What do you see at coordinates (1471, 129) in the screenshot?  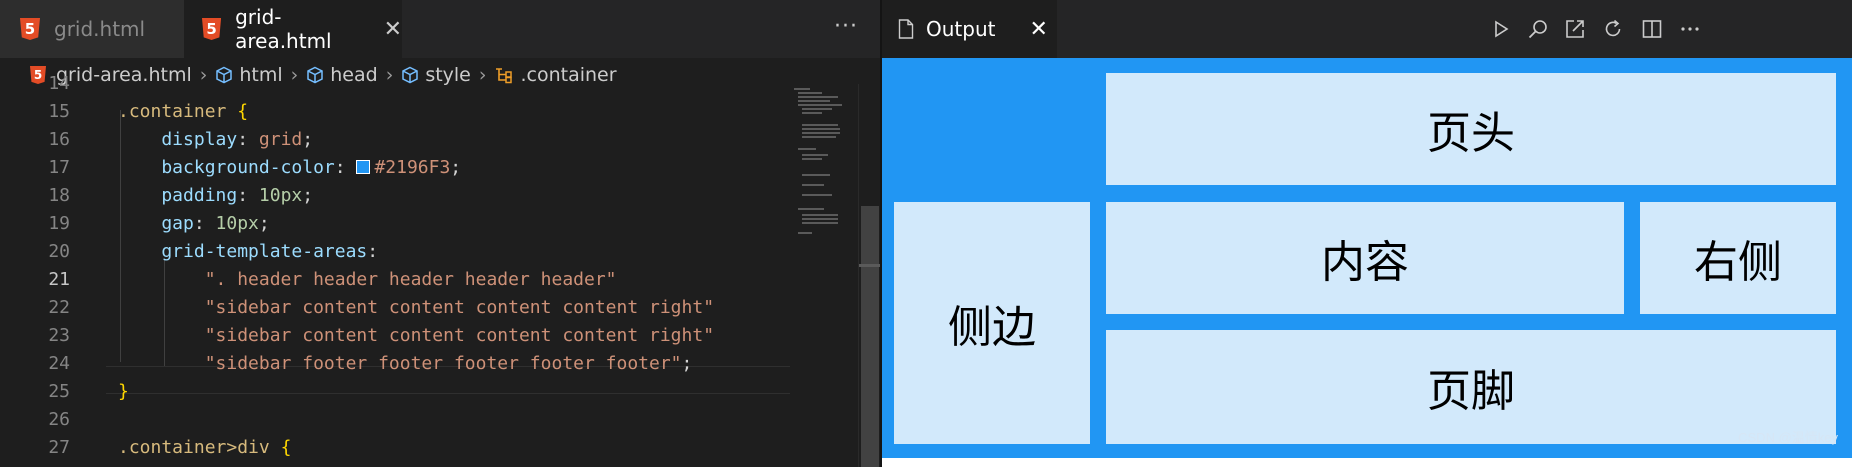 I see `grid-cell-header: 页头` at bounding box center [1471, 129].